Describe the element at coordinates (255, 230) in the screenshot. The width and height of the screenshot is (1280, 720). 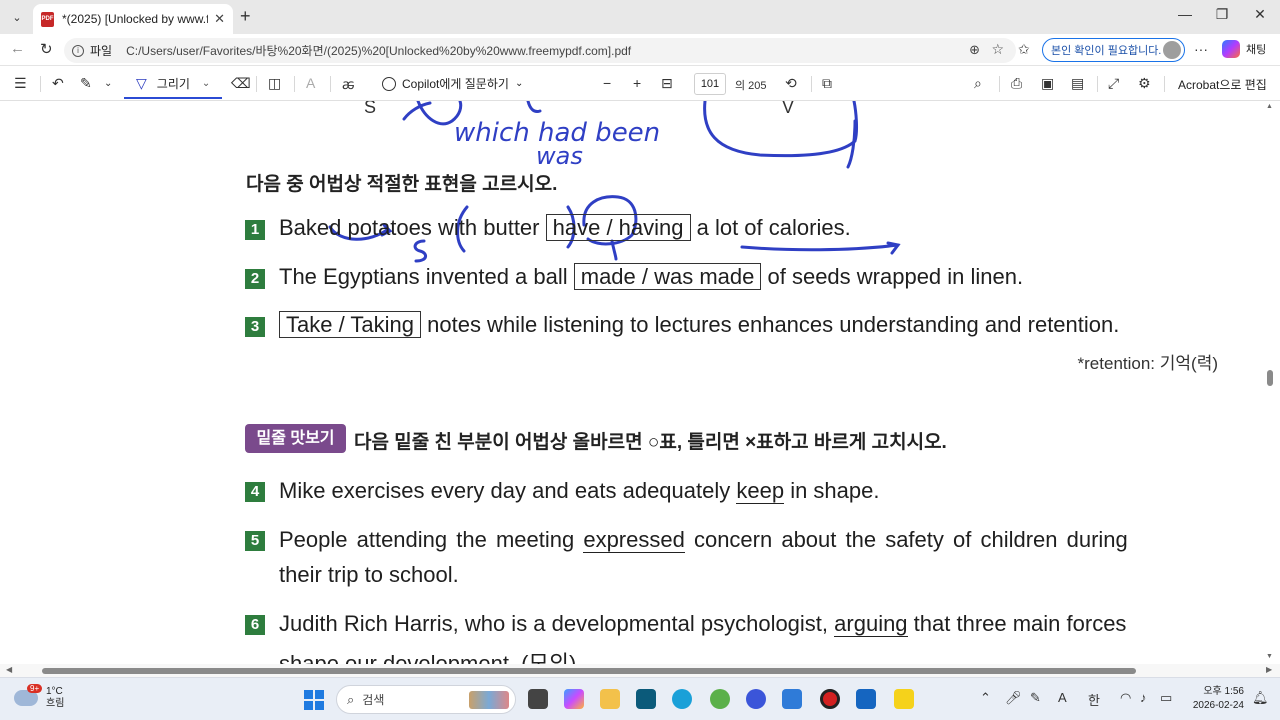
I see `question-number: 1` at that location.